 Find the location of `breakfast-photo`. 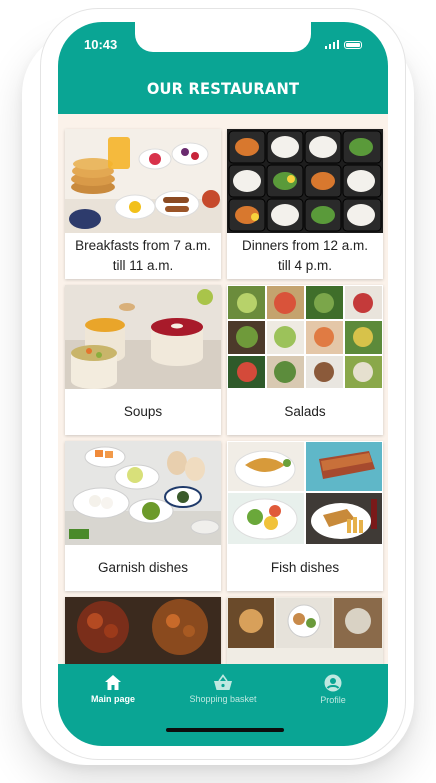

breakfast-photo is located at coordinates (143, 181).